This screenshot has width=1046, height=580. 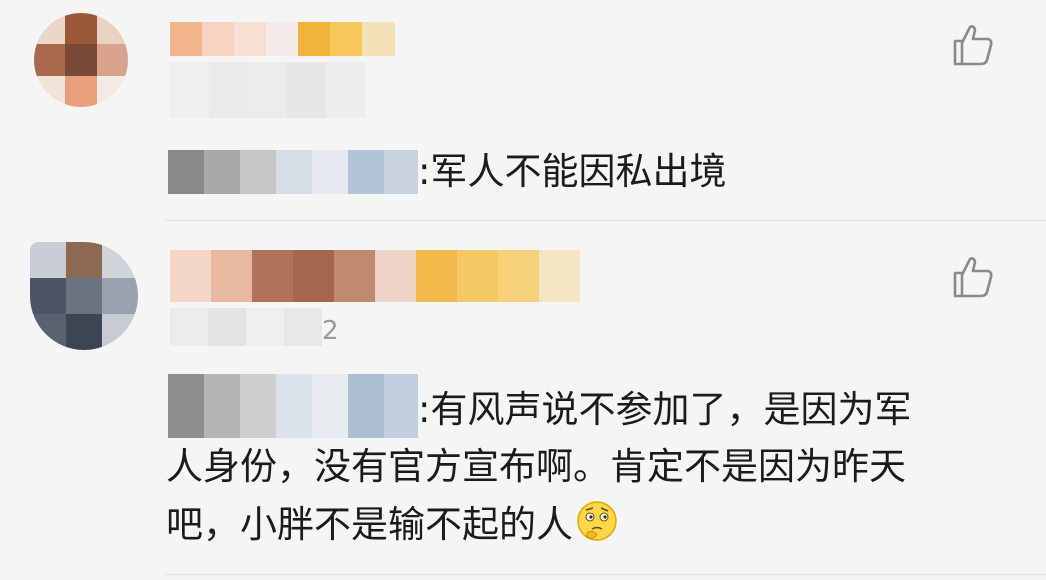 I want to click on comment-text-line-1: :有风声说不参加了，是因为军, so click(x=539, y=406).